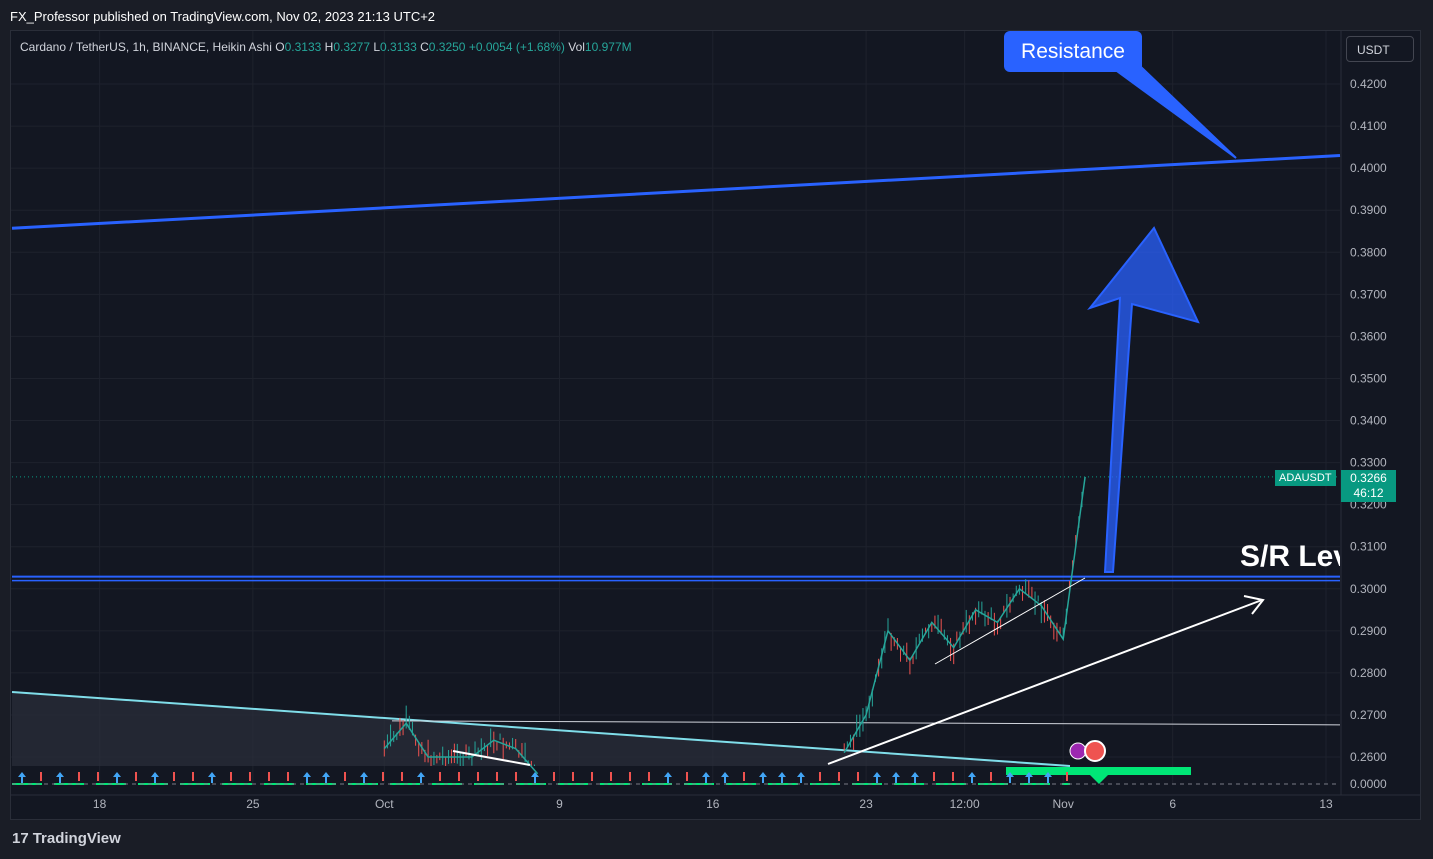 This screenshot has width=1433, height=859. I want to click on current-price-tag: 0.3266 46:12, so click(1368, 486).